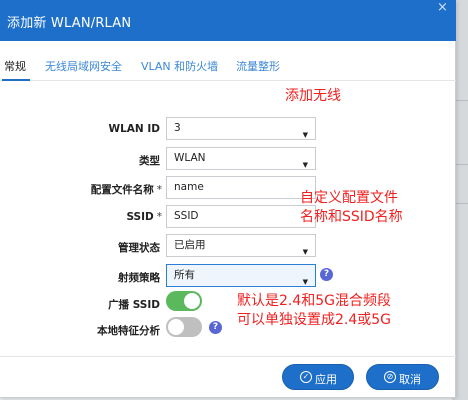  I want to click on wlan-id-select: 3 ▼, so click(241, 128).